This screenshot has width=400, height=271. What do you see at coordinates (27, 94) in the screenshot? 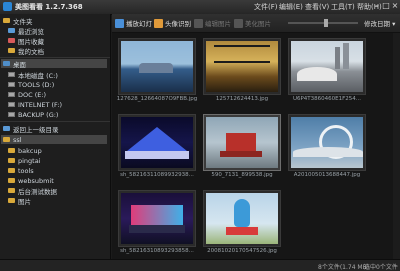
I see `sidebar-item-drive-e: DOC (E:)` at bounding box center [27, 94].